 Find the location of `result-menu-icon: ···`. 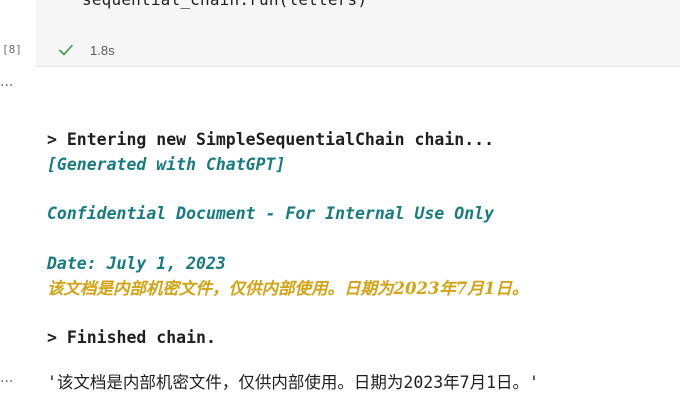

result-menu-icon: ··· is located at coordinates (10, 382).